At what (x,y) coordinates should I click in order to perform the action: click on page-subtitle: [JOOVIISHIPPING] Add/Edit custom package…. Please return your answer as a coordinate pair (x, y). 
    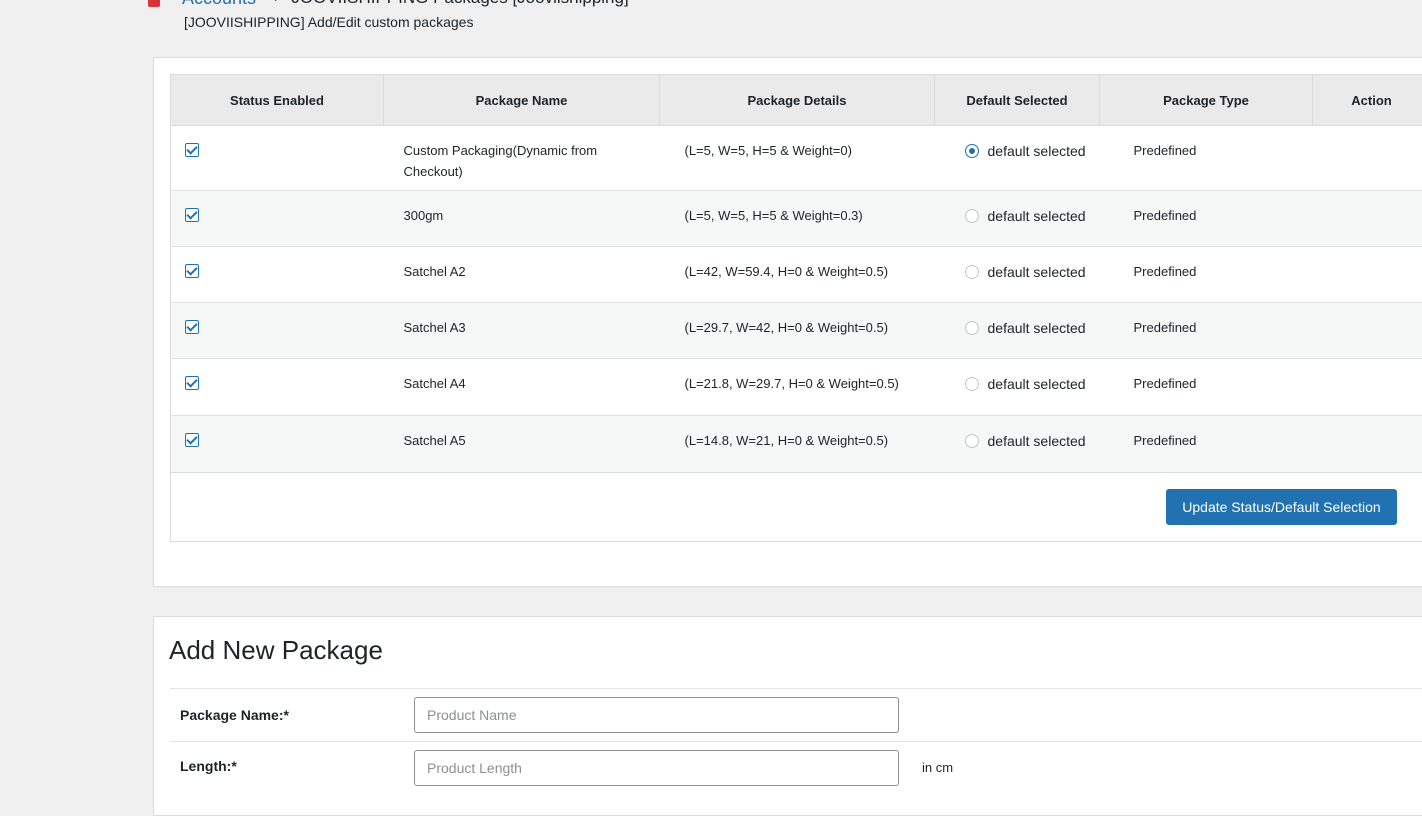
    Looking at the image, I should click on (328, 22).